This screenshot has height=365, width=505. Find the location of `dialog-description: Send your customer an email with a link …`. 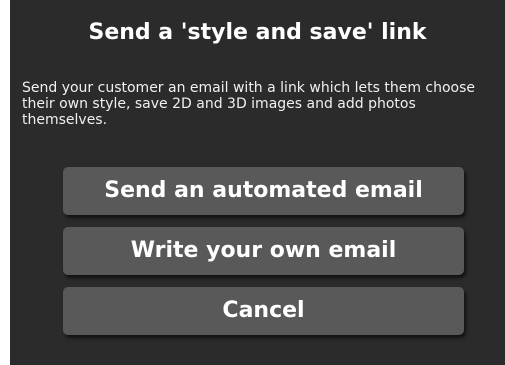

dialog-description: Send your customer an email with a link … is located at coordinates (249, 104).